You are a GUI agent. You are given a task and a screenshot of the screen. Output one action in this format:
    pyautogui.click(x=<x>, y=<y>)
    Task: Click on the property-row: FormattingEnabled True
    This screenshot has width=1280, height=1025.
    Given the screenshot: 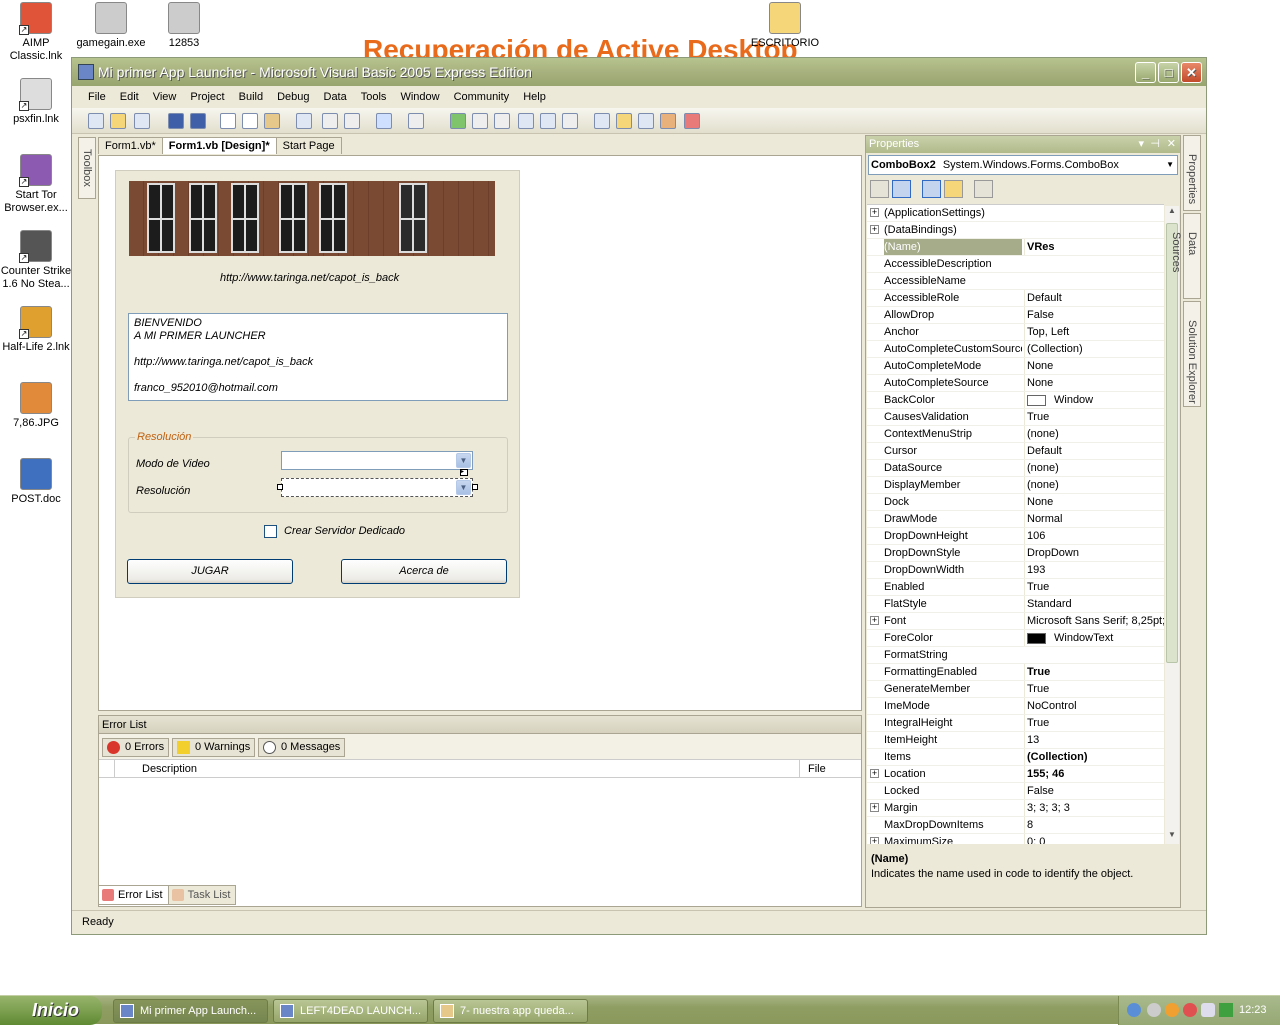 What is the action you would take?
    pyautogui.click(x=1015, y=672)
    